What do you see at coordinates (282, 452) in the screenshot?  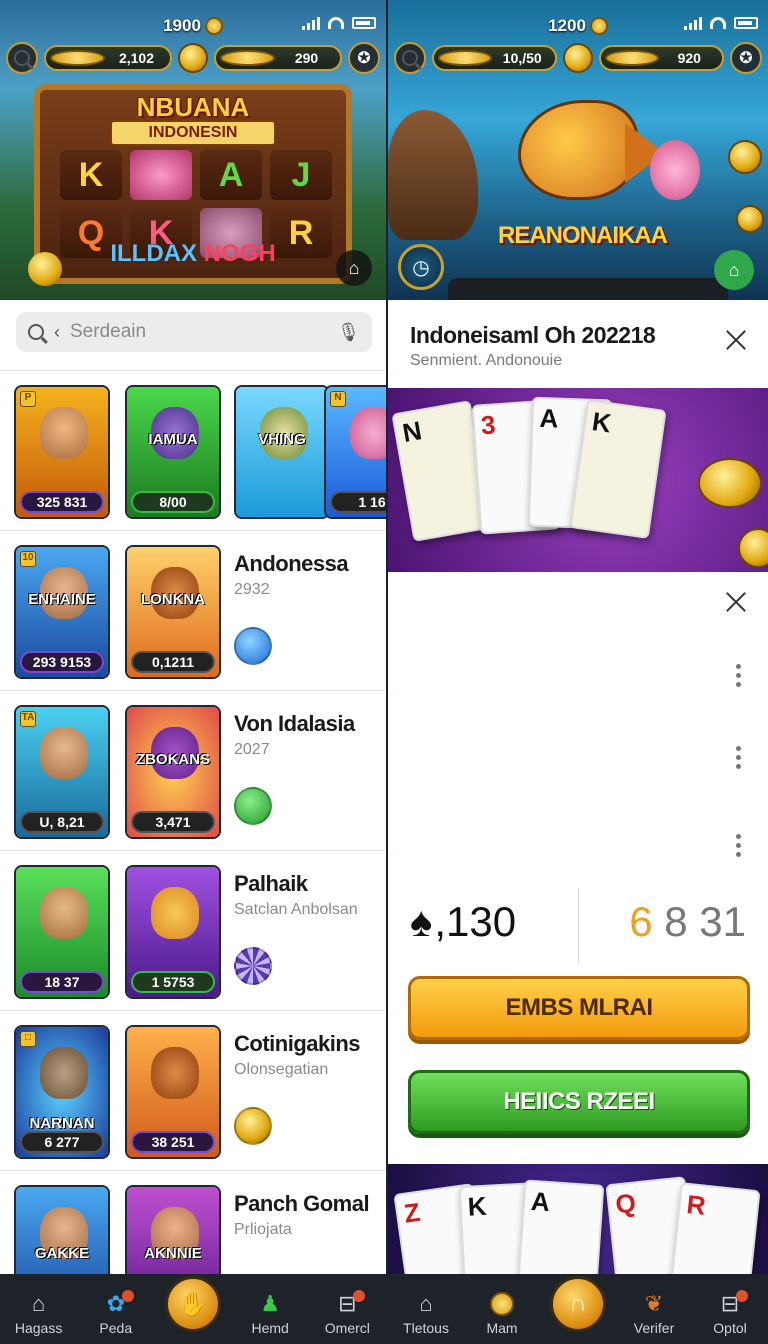 I see `game-thumbnail: VHING` at bounding box center [282, 452].